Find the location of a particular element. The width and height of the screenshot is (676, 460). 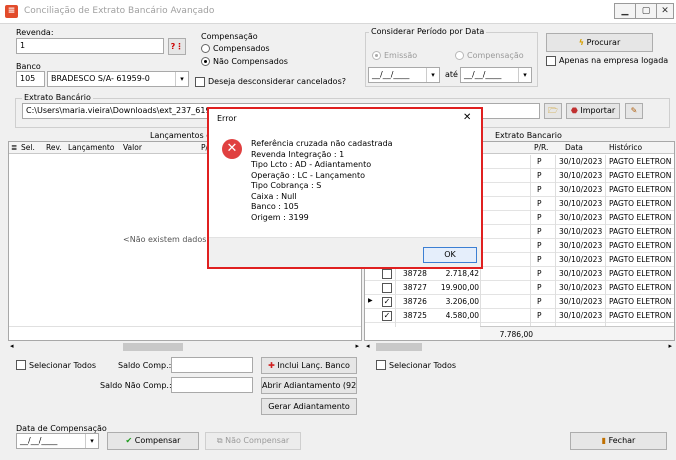

select-all-left-checkbox is located at coordinates (21, 365).